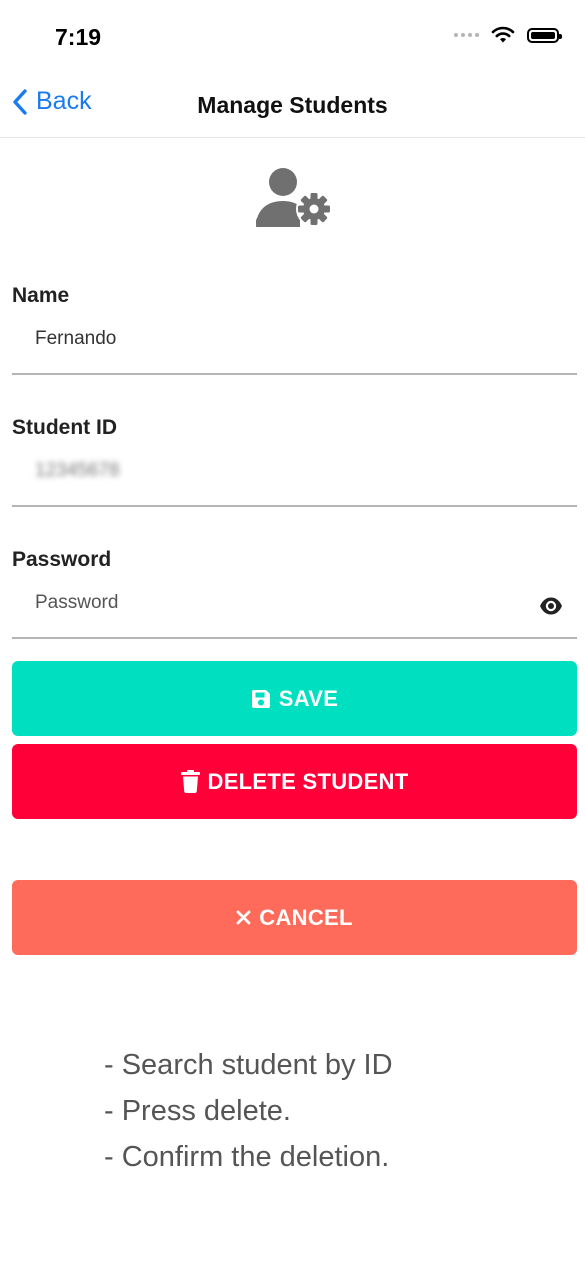 The height and width of the screenshot is (1266, 585). Describe the element at coordinates (308, 698) in the screenshot. I see `save-label: SAVE` at that location.